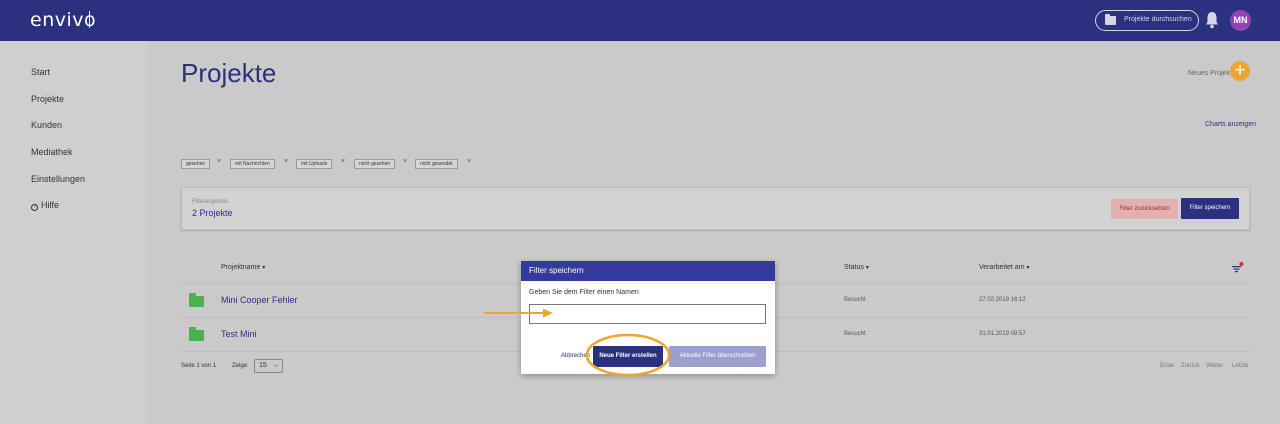 The width and height of the screenshot is (1280, 424). What do you see at coordinates (640, 20) in the screenshot?
I see `top-bar: envivo Projekte durchsuchen MN` at bounding box center [640, 20].